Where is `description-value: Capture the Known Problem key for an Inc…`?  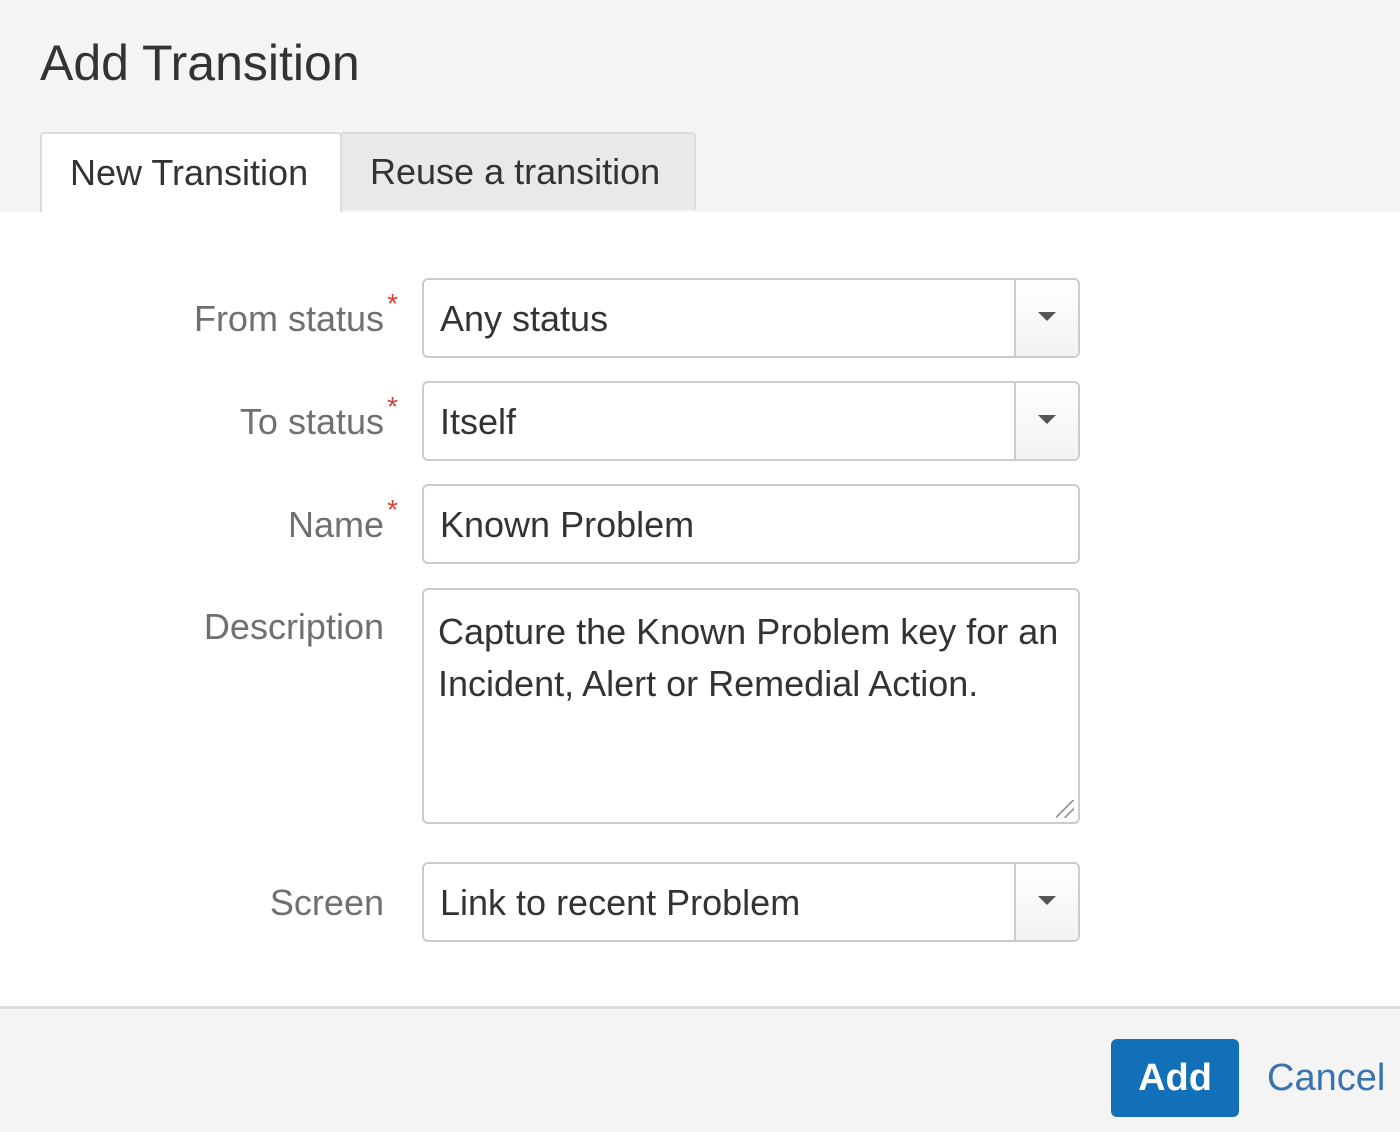
description-value: Capture the Known Problem key for an Inc… is located at coordinates (748, 657).